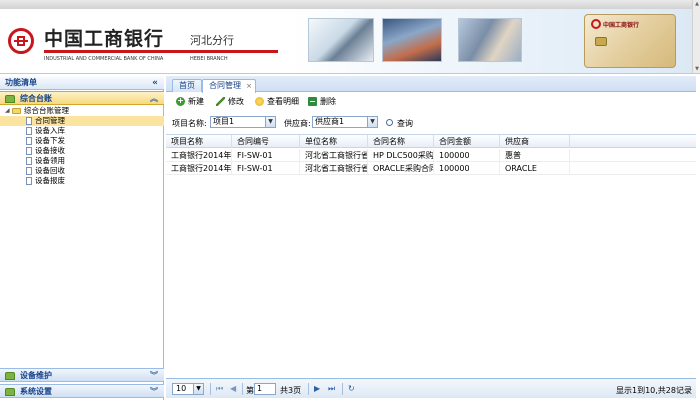  What do you see at coordinates (322, 101) in the screenshot?
I see `delete-button: 删除` at bounding box center [322, 101].